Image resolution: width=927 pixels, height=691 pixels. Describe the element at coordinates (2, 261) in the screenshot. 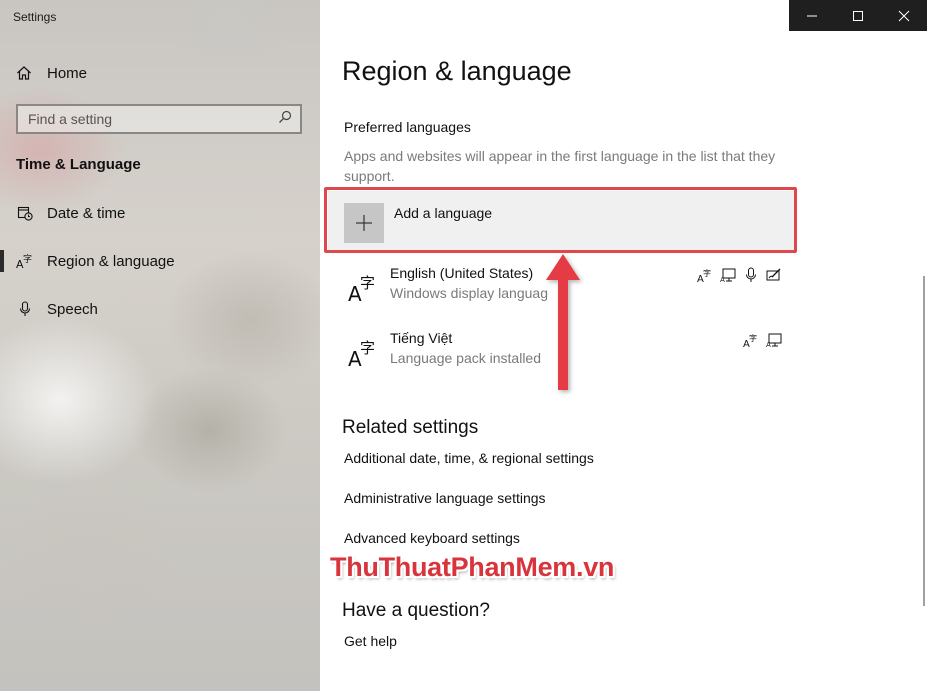

I see `active-indicator` at that location.